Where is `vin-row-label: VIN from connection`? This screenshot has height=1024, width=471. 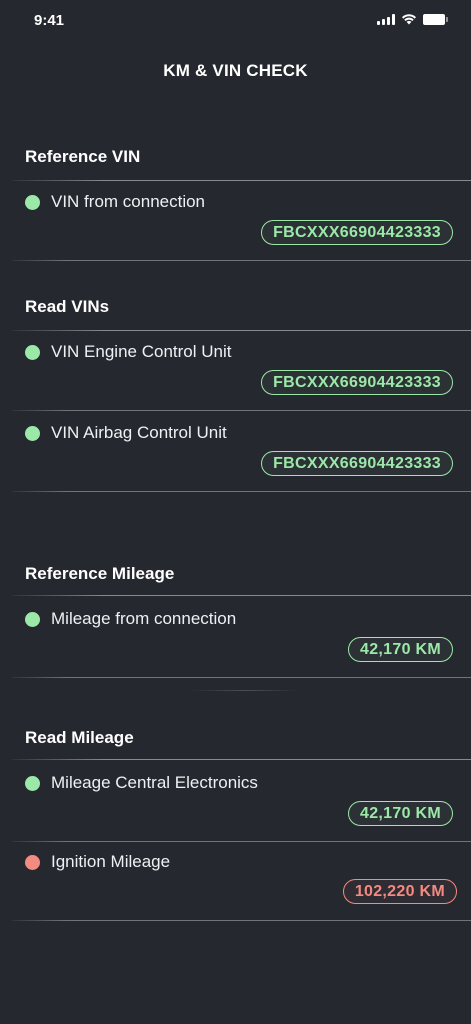 vin-row-label: VIN from connection is located at coordinates (115, 202).